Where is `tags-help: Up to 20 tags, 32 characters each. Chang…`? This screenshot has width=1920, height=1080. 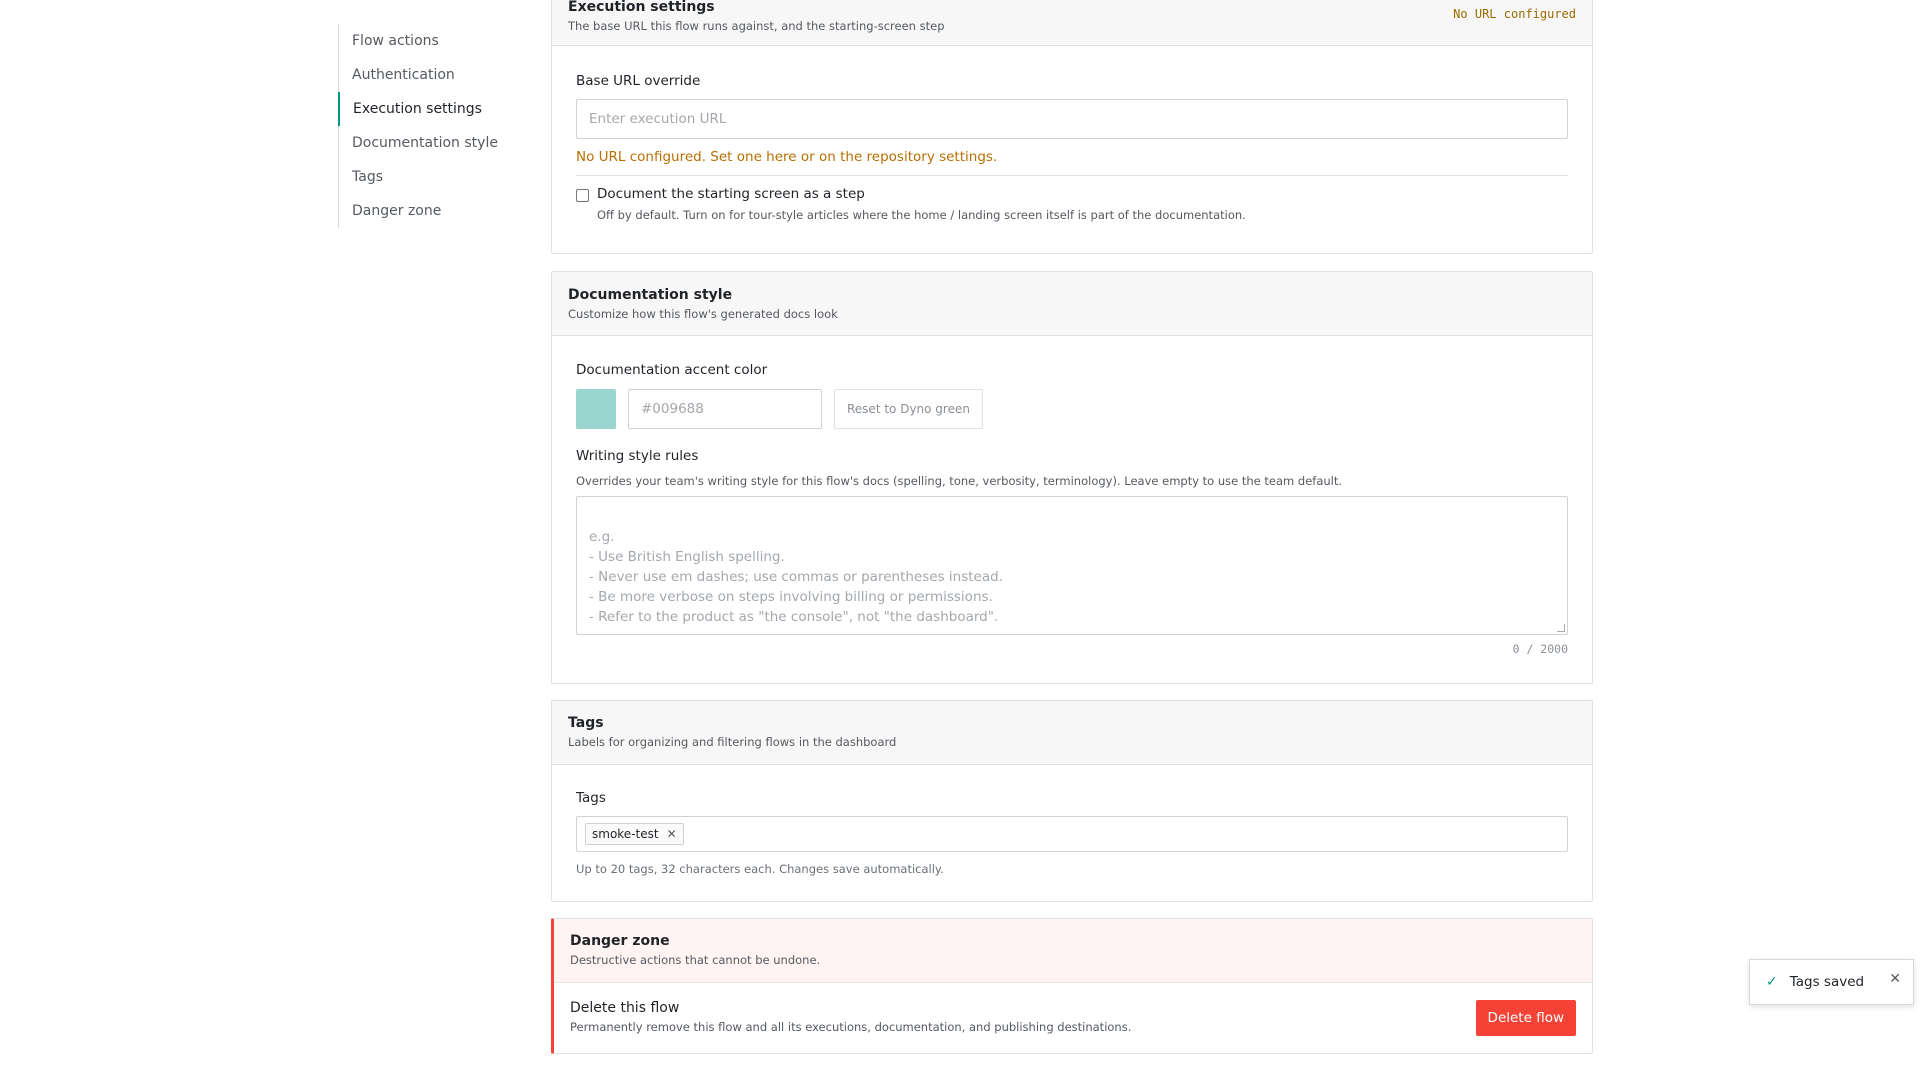
tags-help: Up to 20 tags, 32 characters each. Chang… is located at coordinates (760, 869).